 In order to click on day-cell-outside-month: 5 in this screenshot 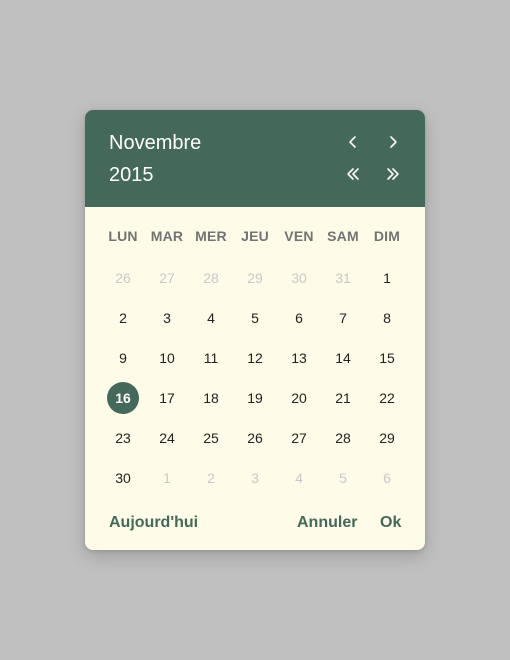, I will do `click(343, 478)`.